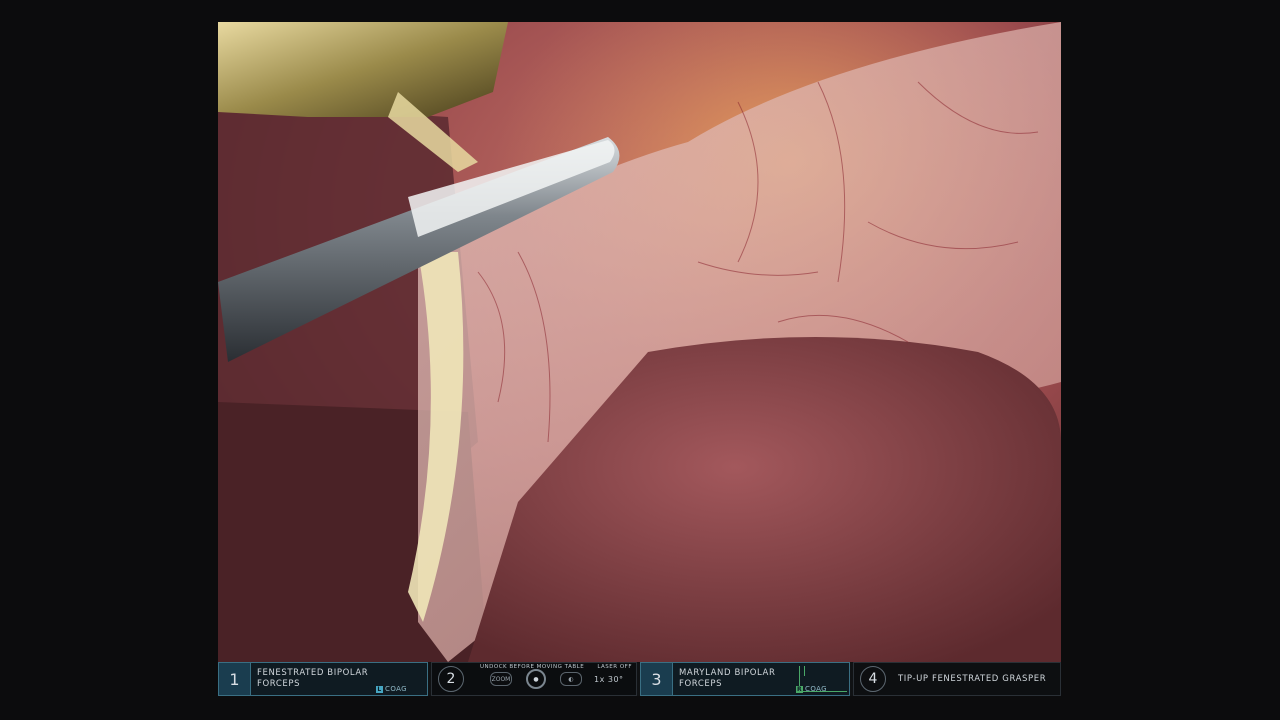 This screenshot has width=1280, height=720. Describe the element at coordinates (800, 689) in the screenshot. I see `right-pedal-icon: R` at that location.